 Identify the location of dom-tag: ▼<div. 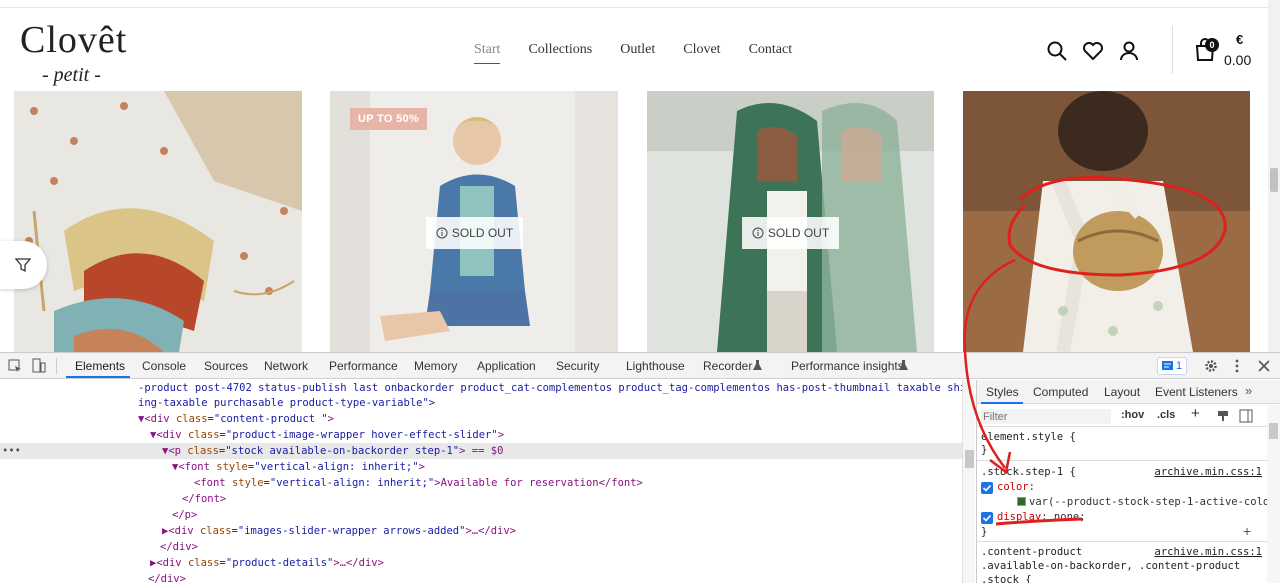
(169, 435).